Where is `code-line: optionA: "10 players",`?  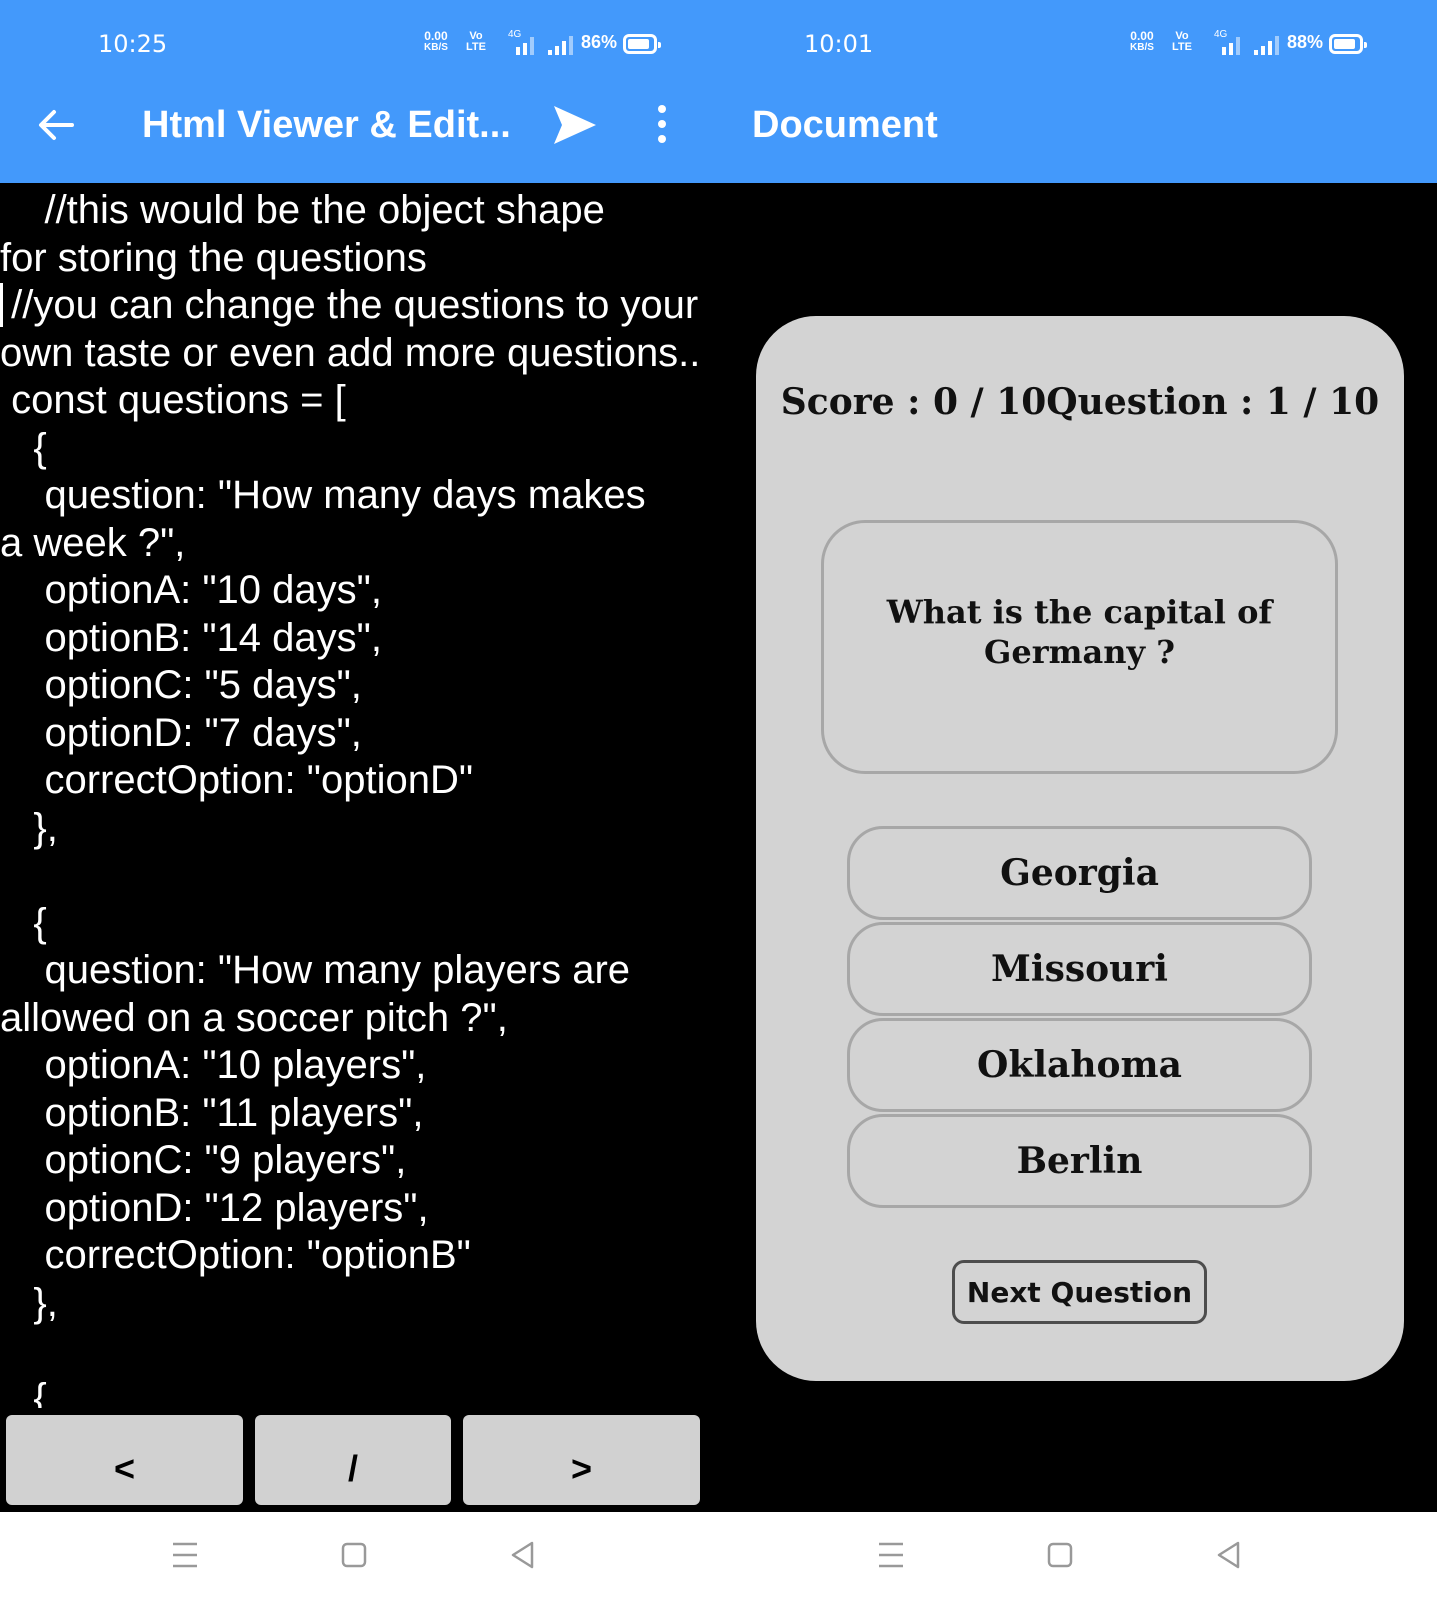 code-line: optionA: "10 players", is located at coordinates (213, 1065).